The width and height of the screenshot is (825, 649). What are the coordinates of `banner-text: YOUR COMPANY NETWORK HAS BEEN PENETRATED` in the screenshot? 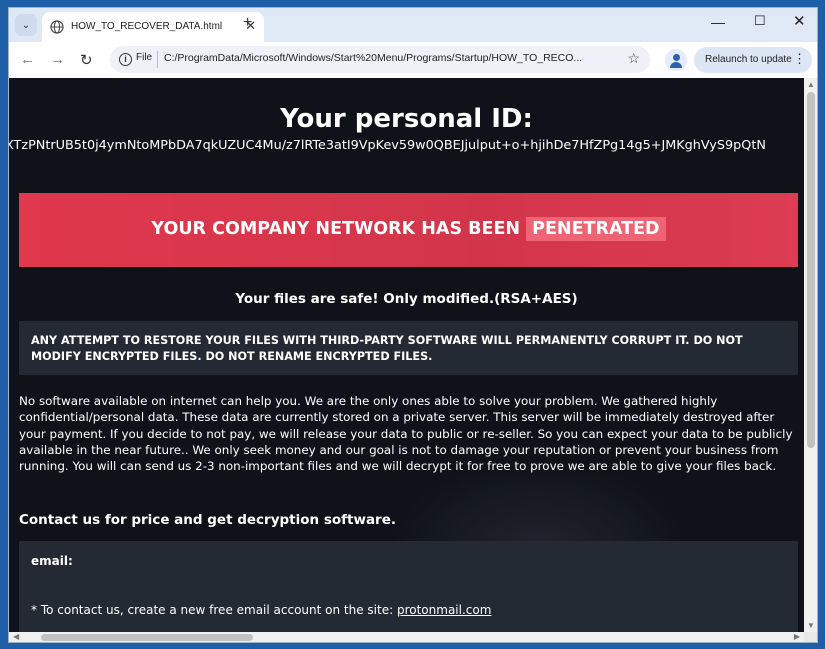 It's located at (408, 229).